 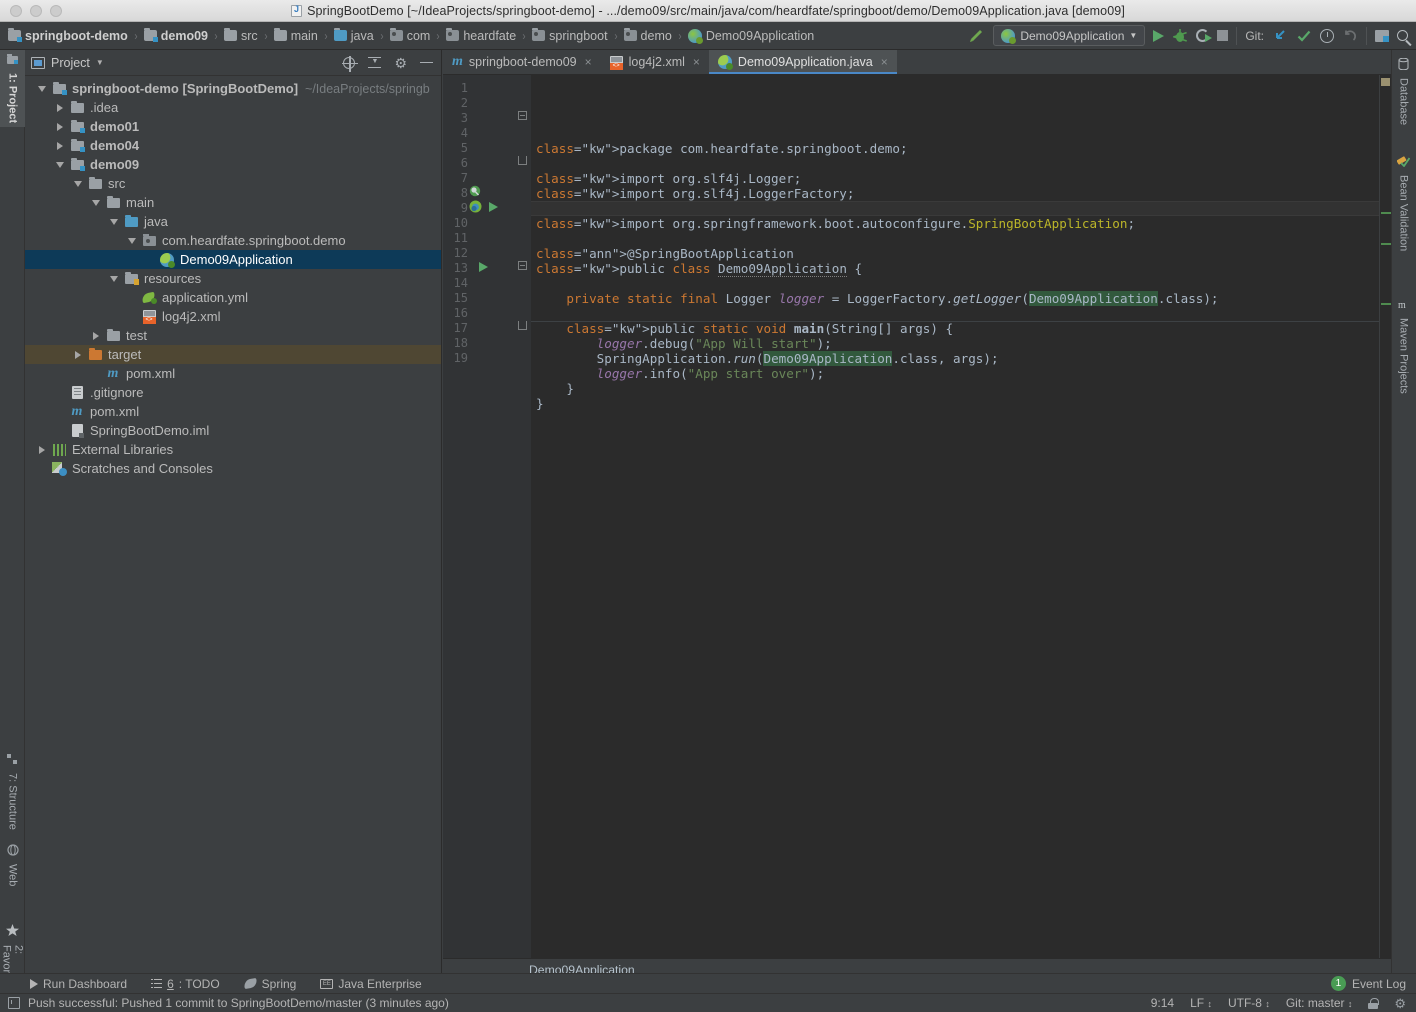 I want to click on breadcrumb-item-java: java, so click(x=353, y=35).